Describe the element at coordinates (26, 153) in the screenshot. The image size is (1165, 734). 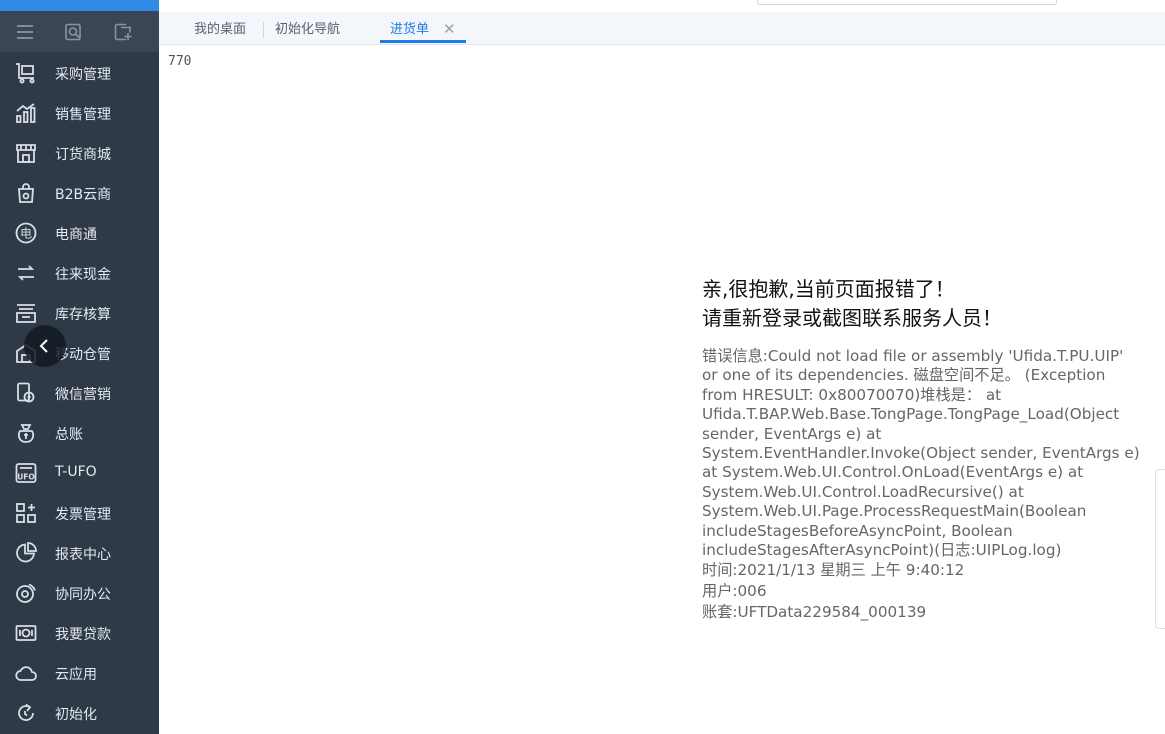
I see `store-icon` at that location.